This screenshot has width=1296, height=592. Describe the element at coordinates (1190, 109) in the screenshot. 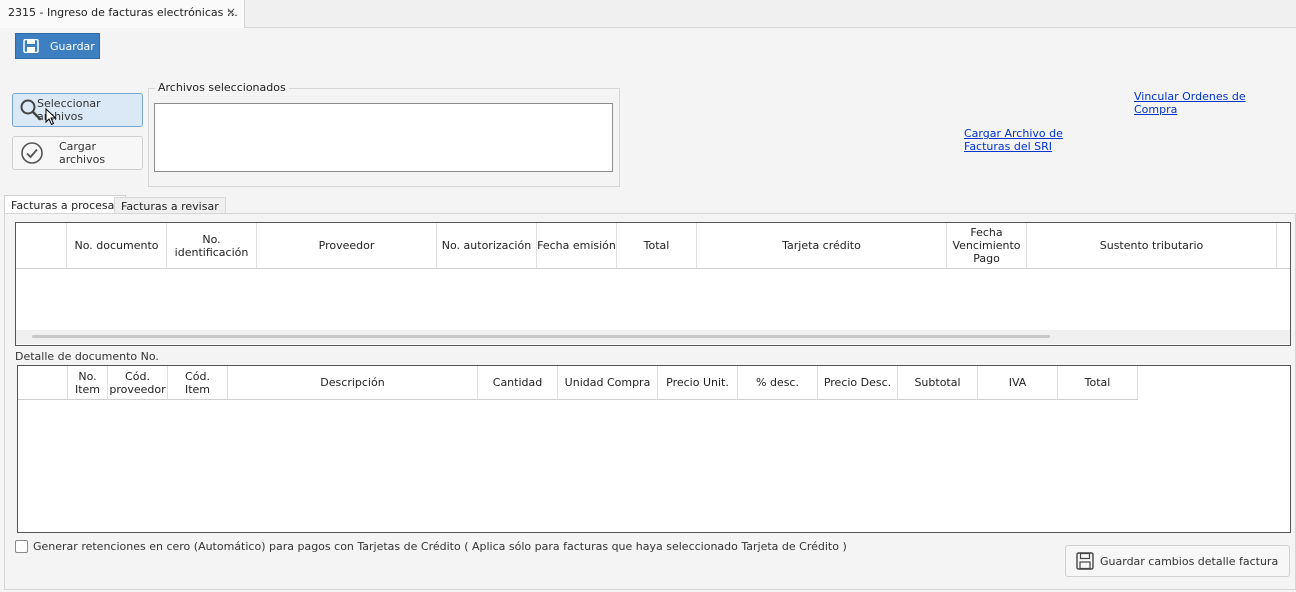

I see `link-vincular-ordenes-line2: Compra` at that location.